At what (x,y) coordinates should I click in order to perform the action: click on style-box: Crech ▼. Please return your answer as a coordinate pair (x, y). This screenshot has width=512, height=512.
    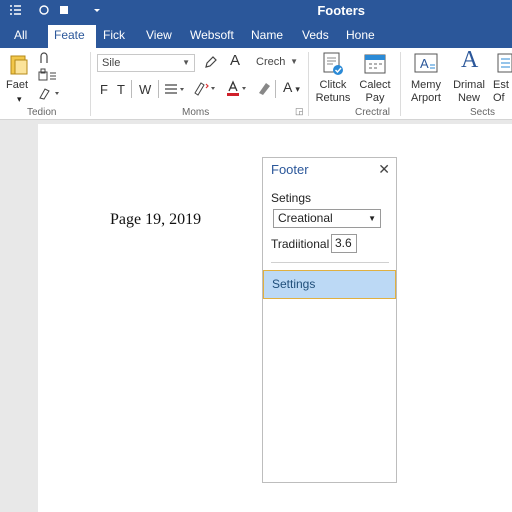
    Looking at the image, I should click on (277, 63).